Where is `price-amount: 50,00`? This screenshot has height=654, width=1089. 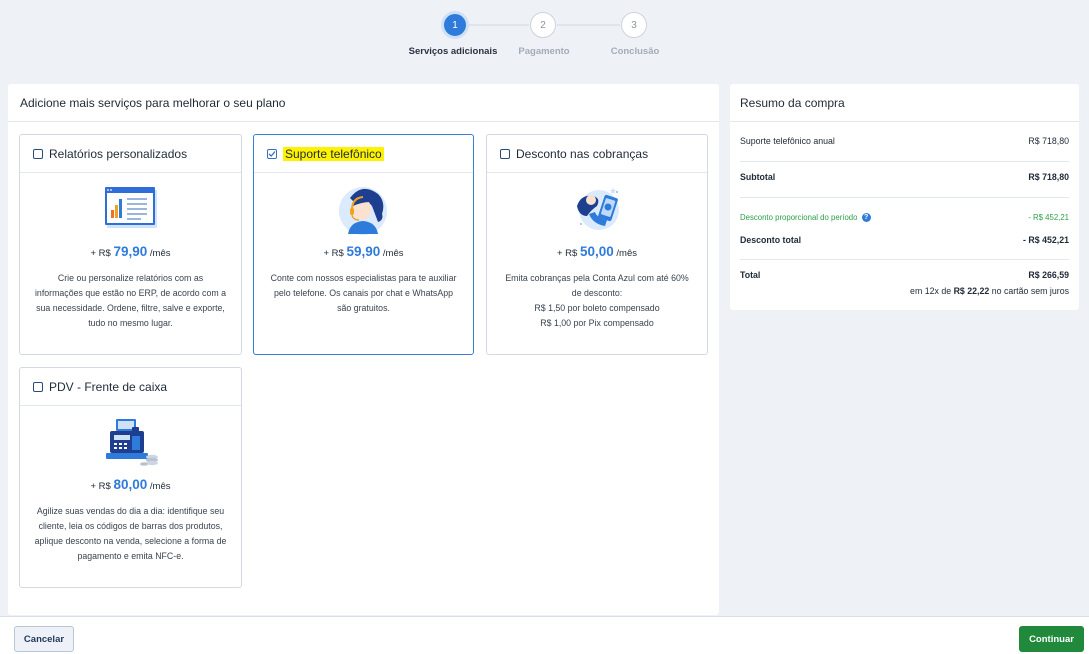 price-amount: 50,00 is located at coordinates (596, 251).